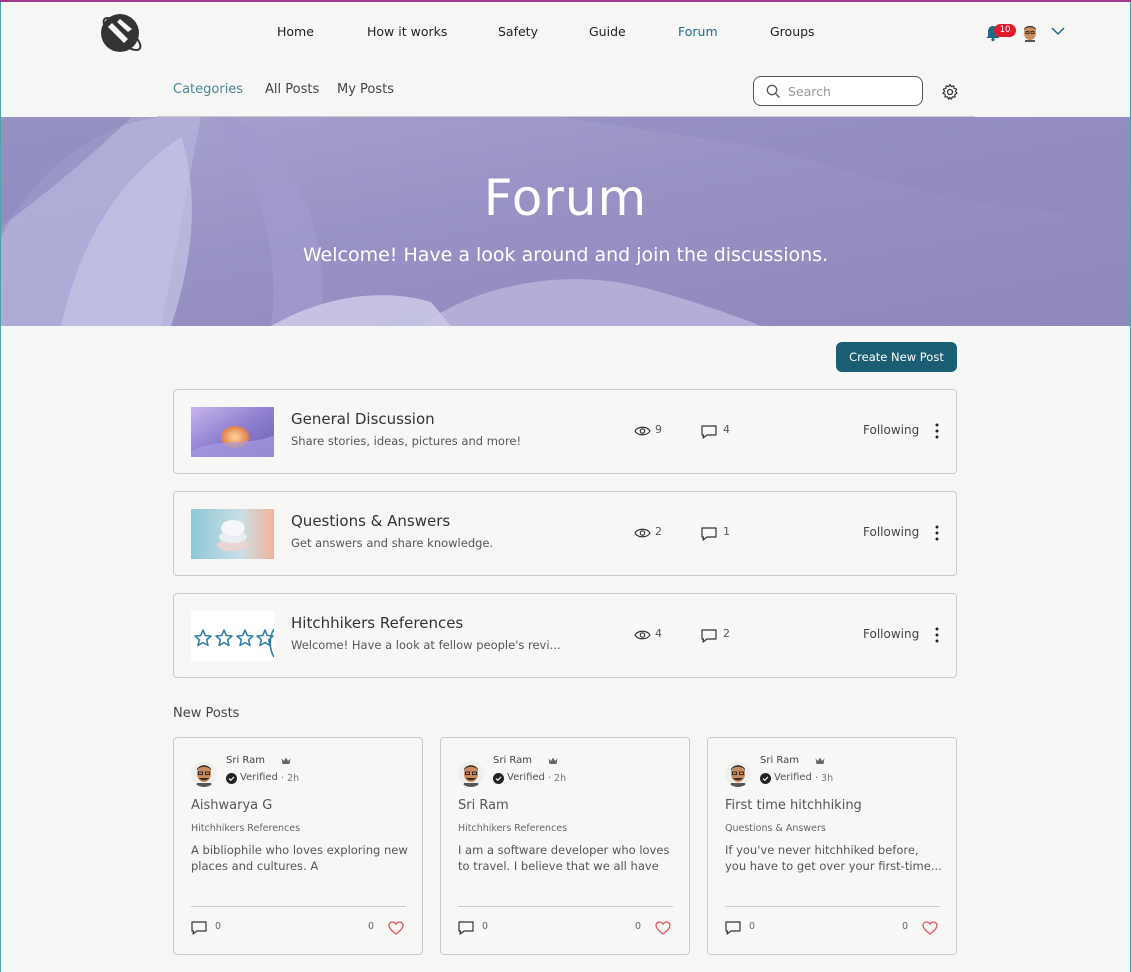  I want to click on search-box, so click(838, 91).